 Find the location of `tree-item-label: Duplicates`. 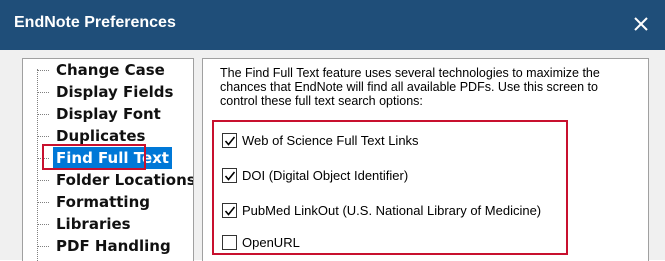

tree-item-label: Duplicates is located at coordinates (101, 136).